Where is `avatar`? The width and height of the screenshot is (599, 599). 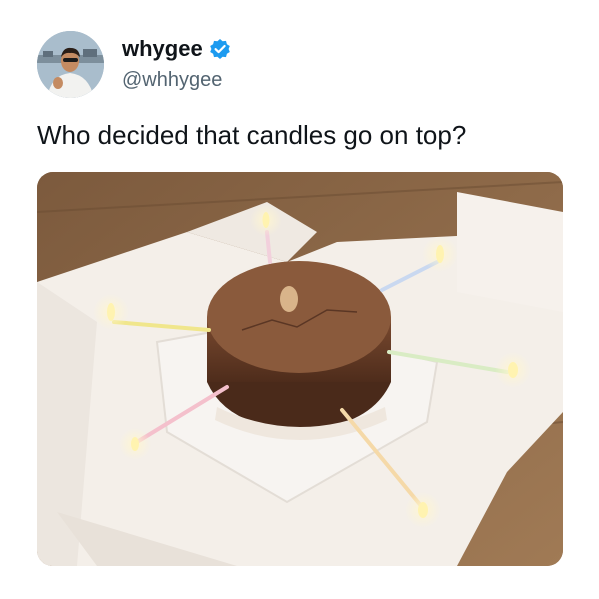 avatar is located at coordinates (70, 64).